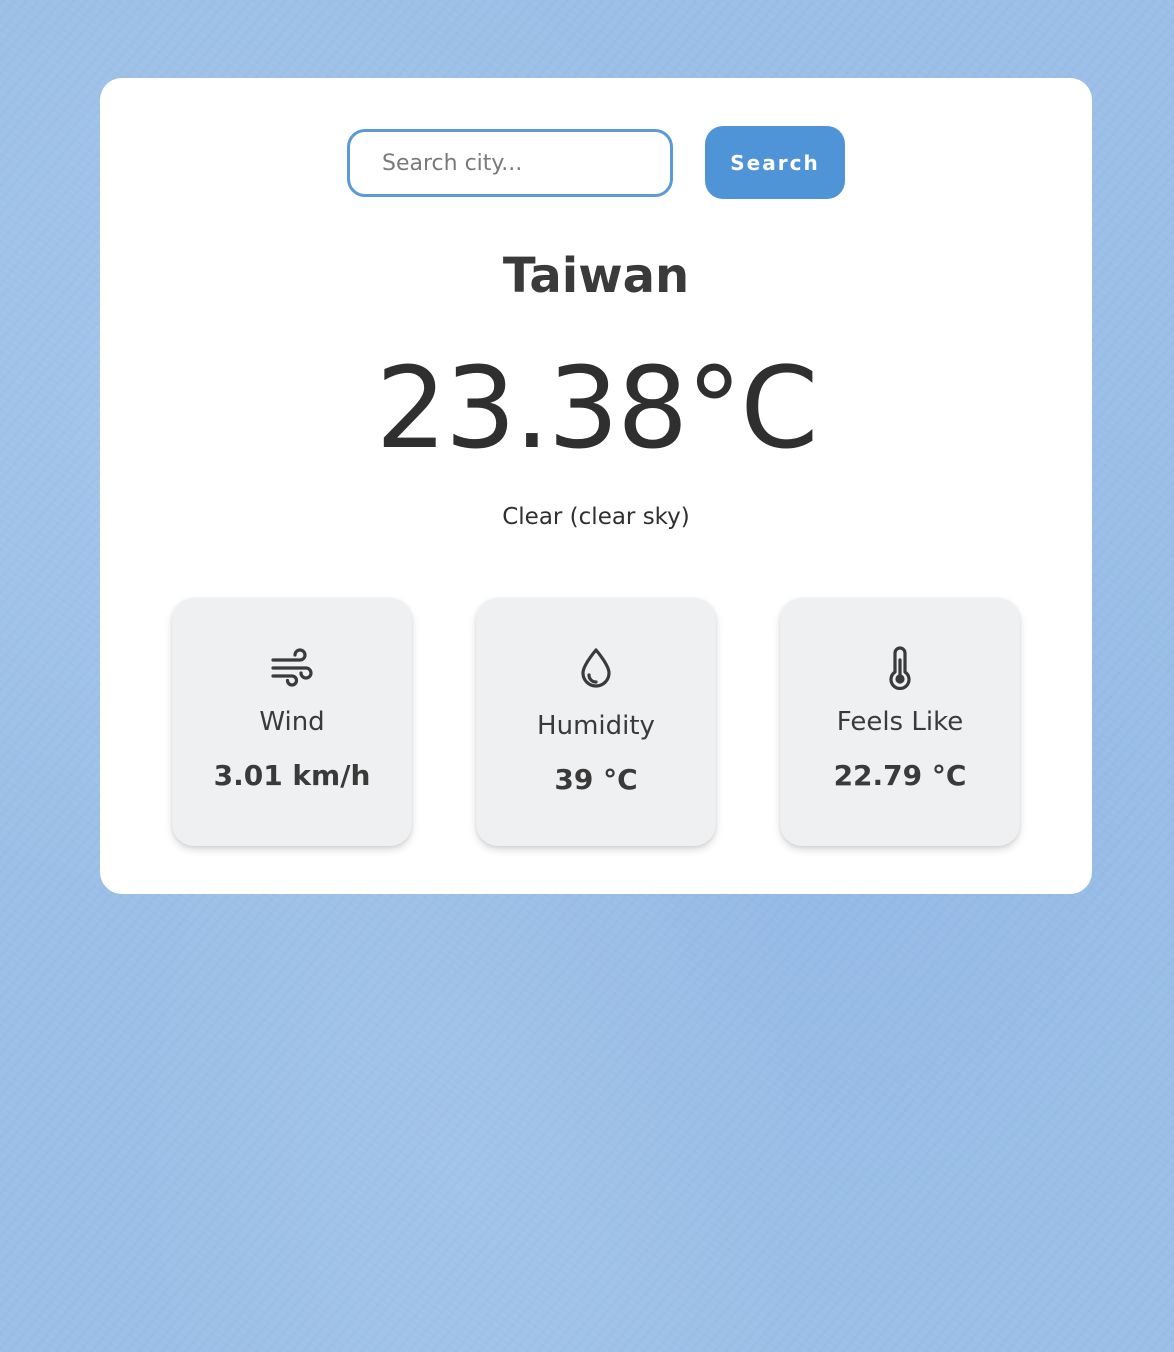 This screenshot has width=1174, height=1352. Describe the element at coordinates (596, 668) in the screenshot. I see `water-drop-icon` at that location.